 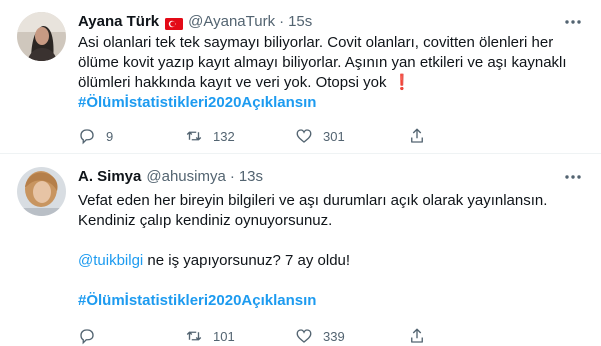 I want to click on reply-button: 9, so click(x=95, y=136).